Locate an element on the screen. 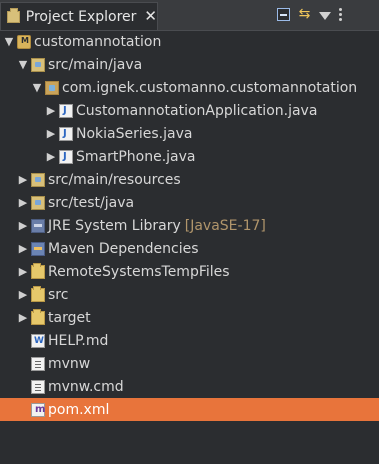 This screenshot has width=379, height=464. close-tab-icon: ✕ is located at coordinates (150, 16).